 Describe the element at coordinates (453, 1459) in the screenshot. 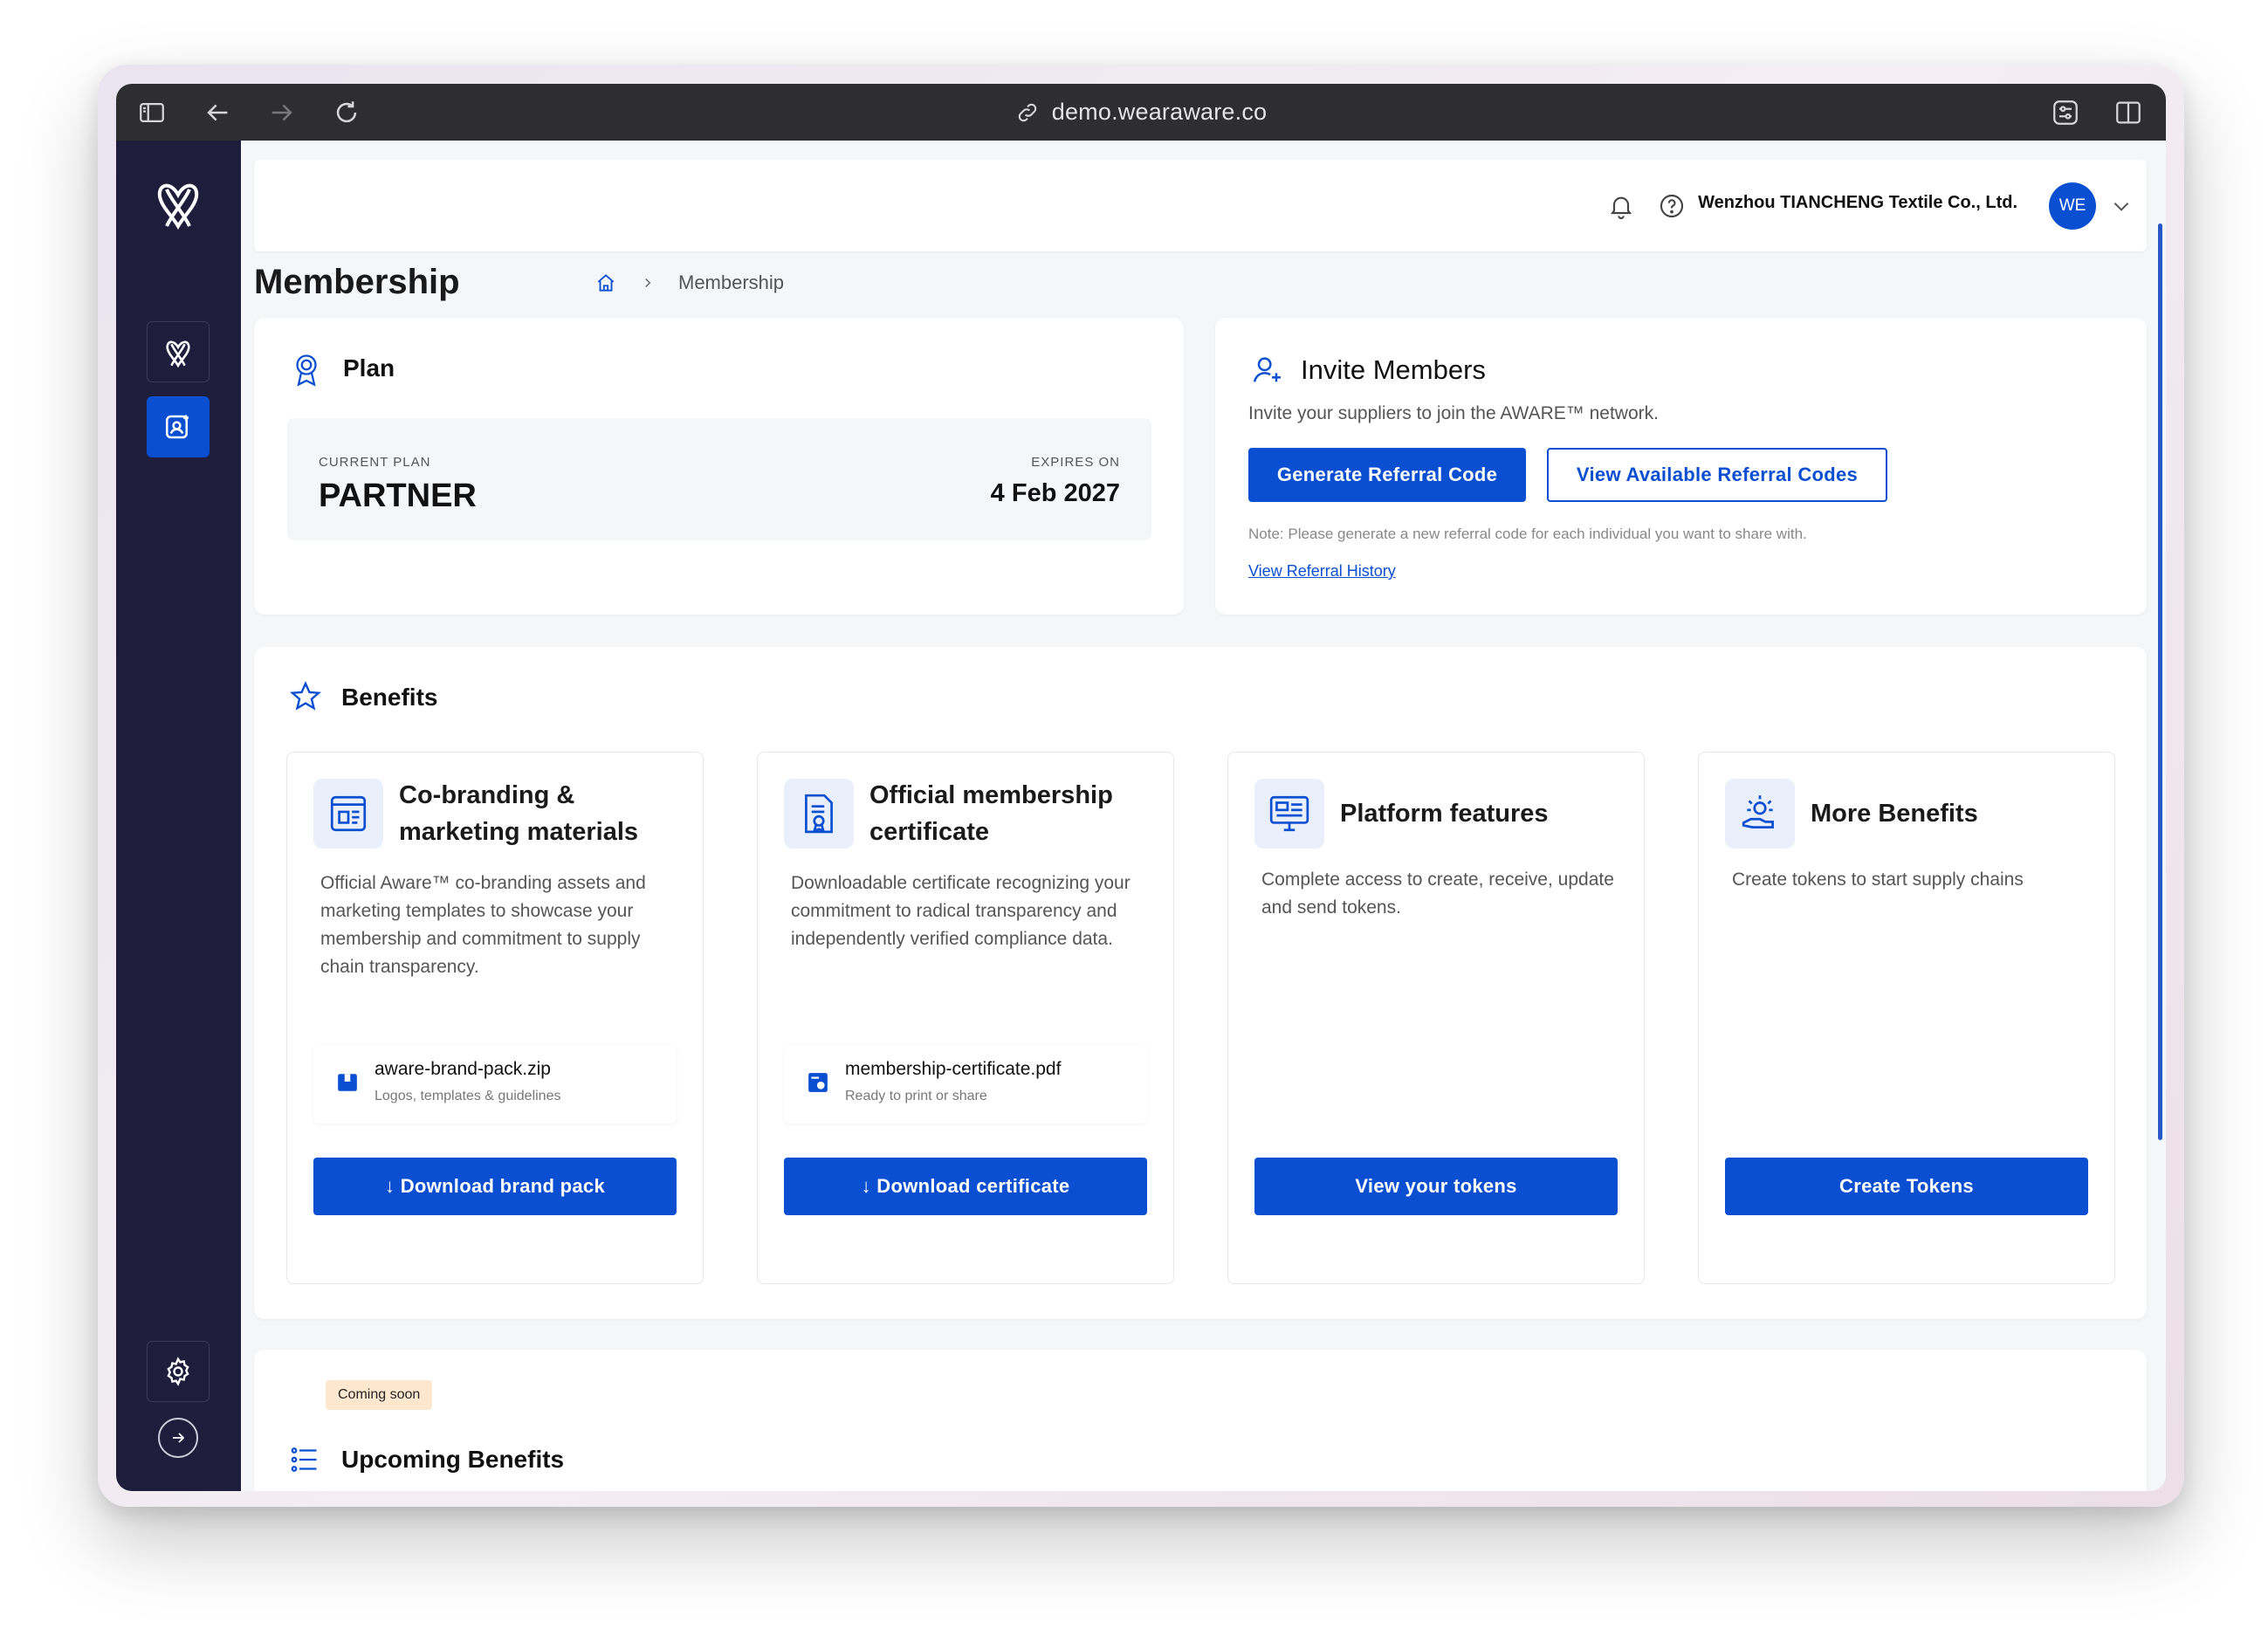

I see `upcoming-title: Upcoming Benefits` at that location.